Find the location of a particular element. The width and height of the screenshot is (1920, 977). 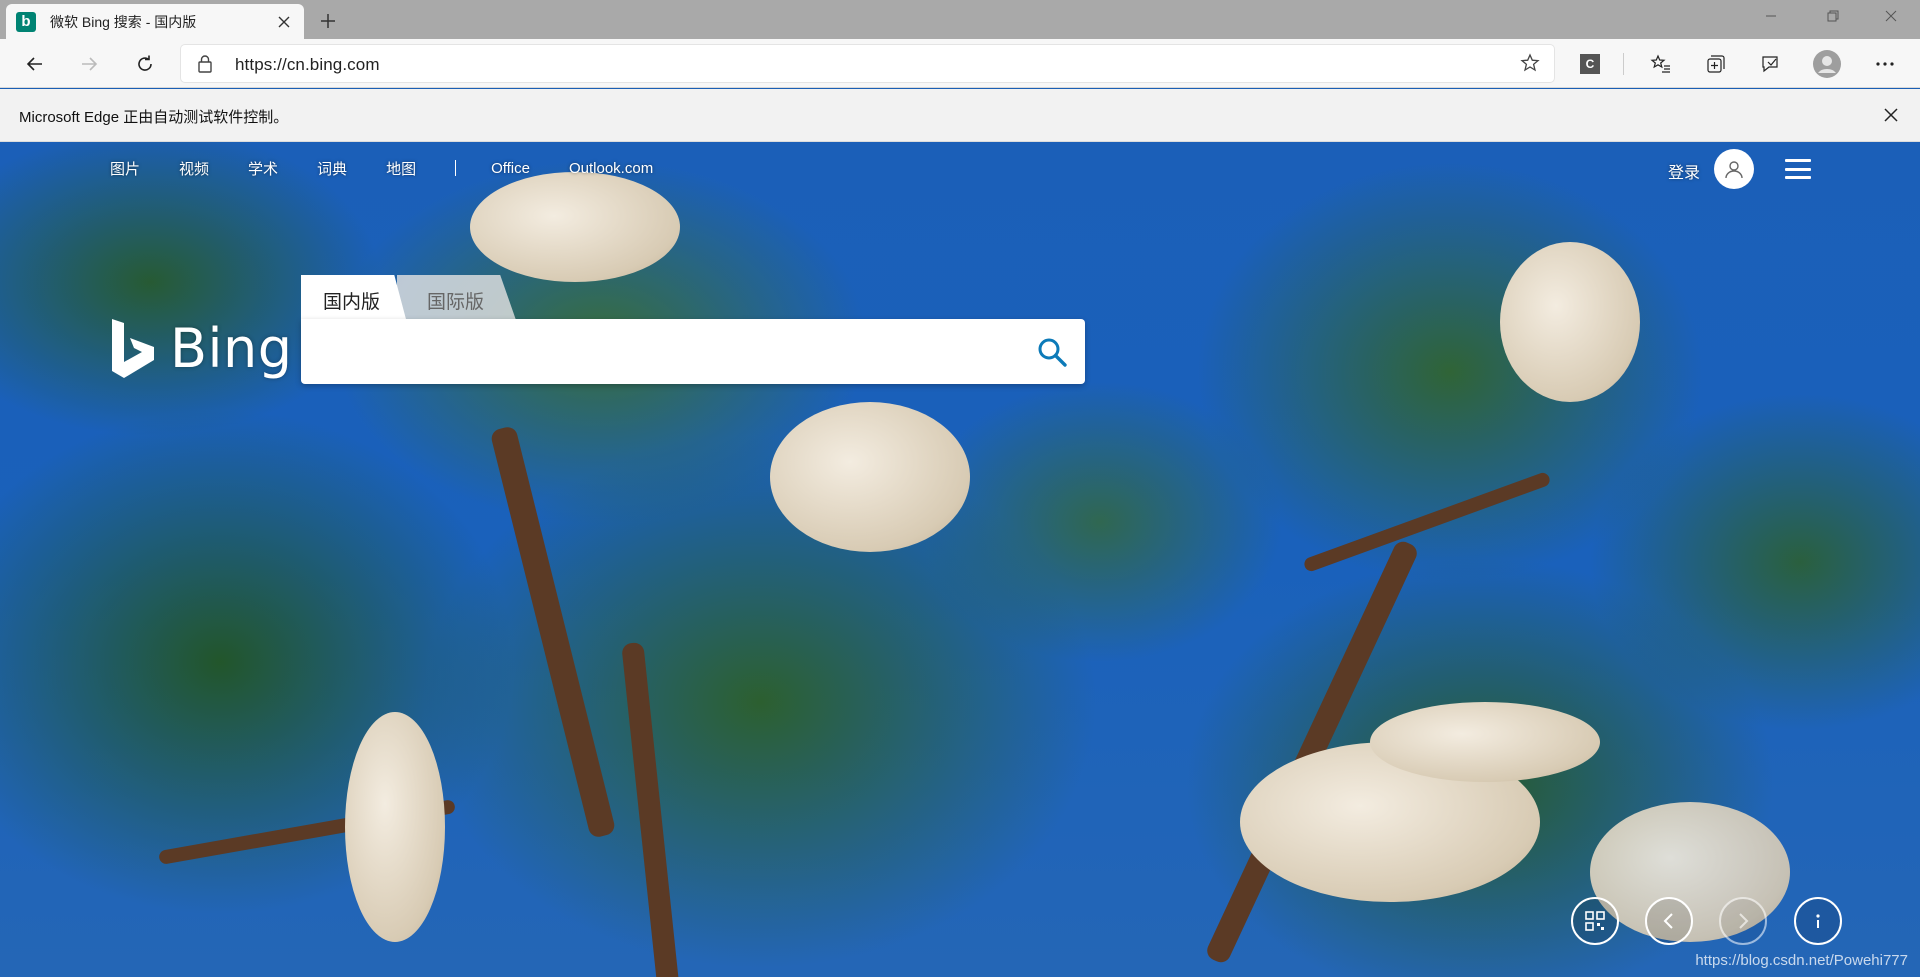

toolbar-divider is located at coordinates (1623, 64).